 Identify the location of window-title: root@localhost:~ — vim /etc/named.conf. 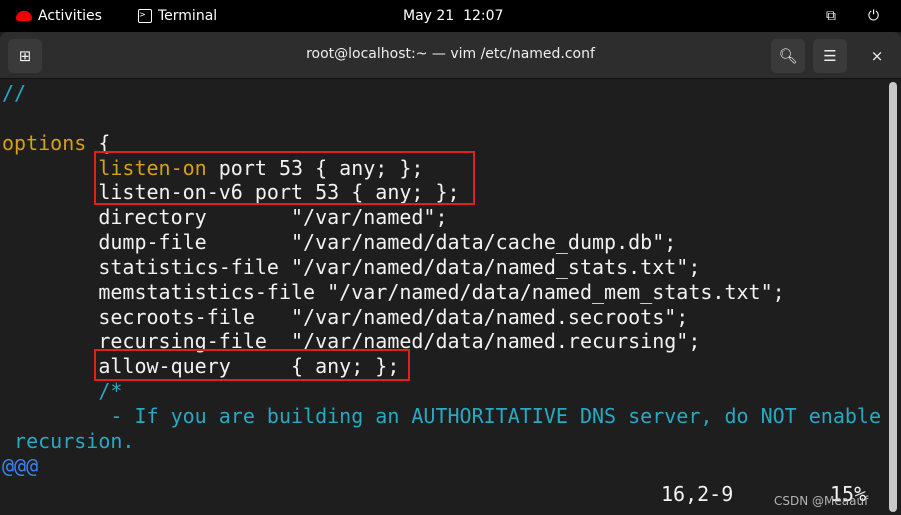
(450, 54).